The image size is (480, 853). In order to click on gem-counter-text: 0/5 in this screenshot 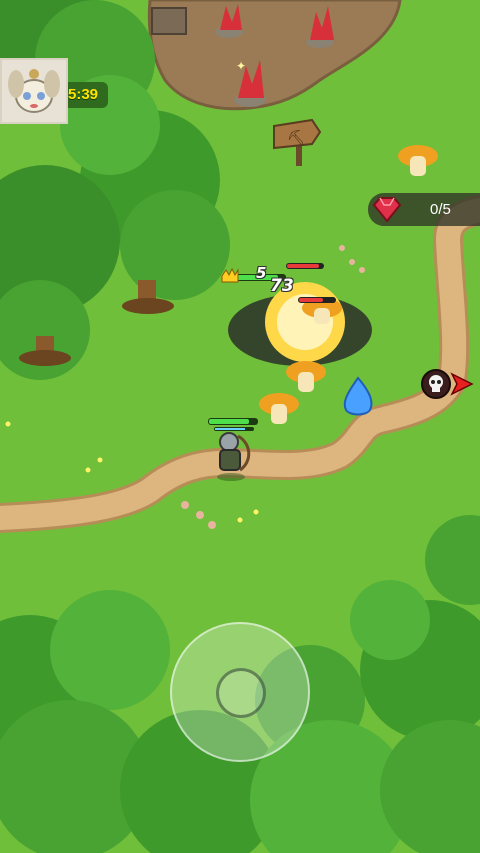, I will do `click(440, 209)`.